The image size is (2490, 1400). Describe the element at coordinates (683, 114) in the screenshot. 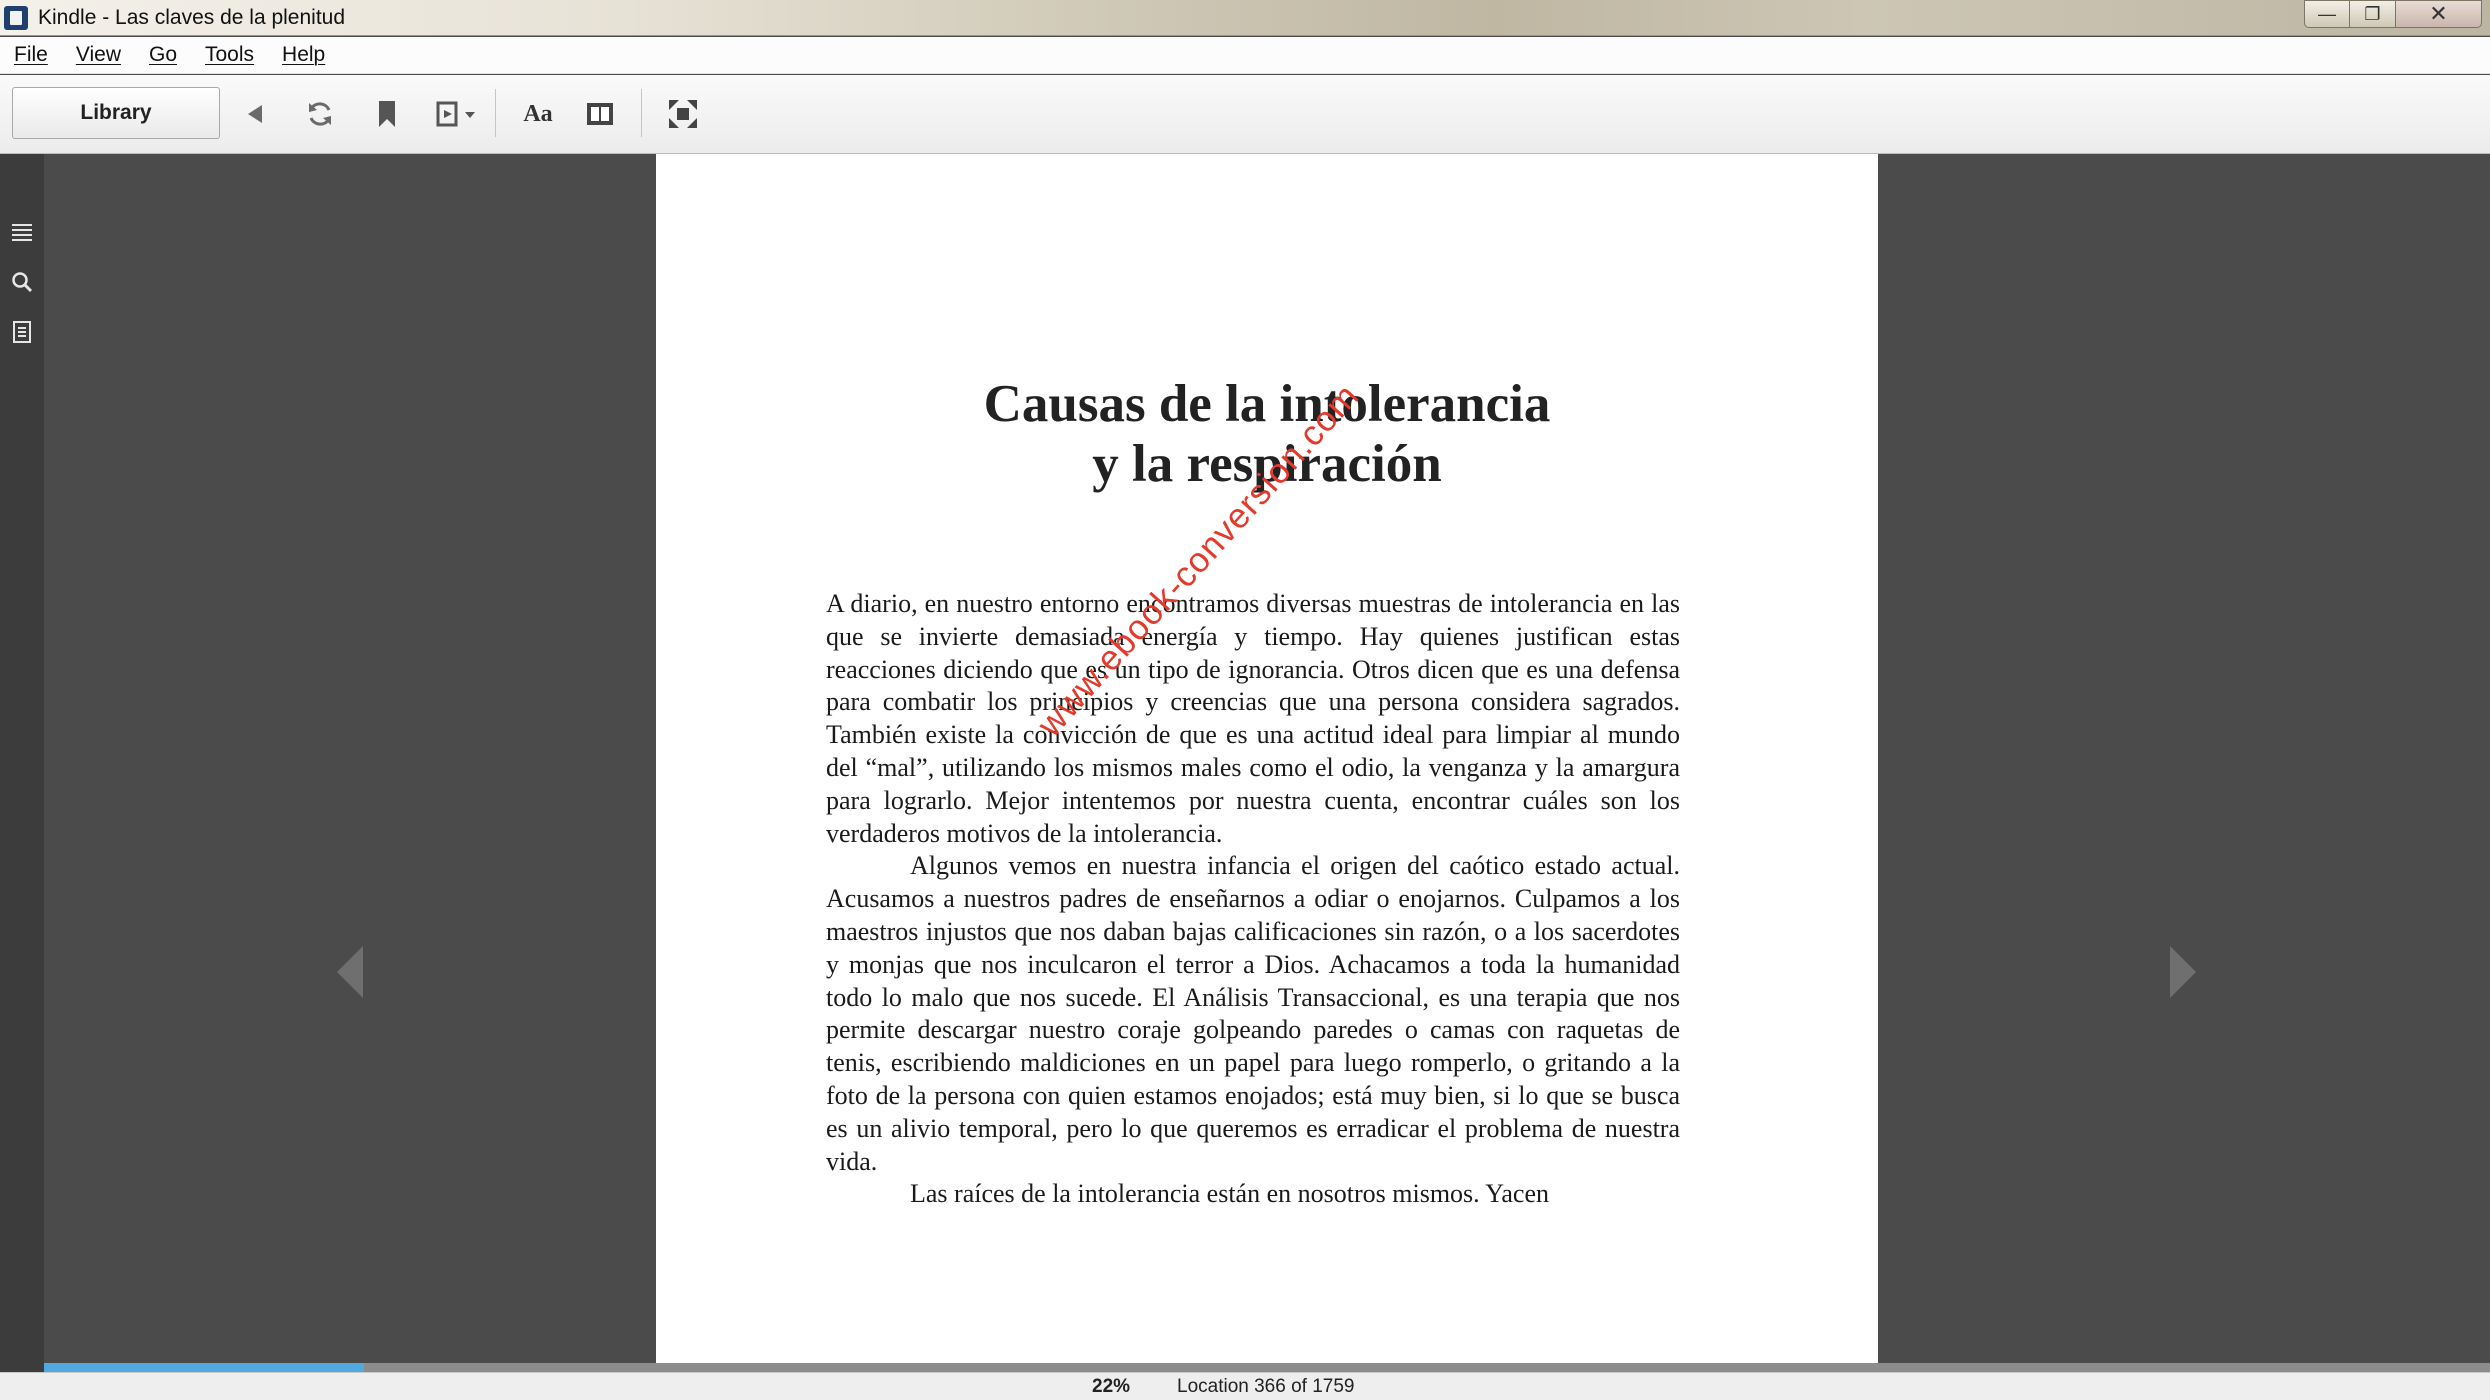

I see `fullscreen-icon` at that location.